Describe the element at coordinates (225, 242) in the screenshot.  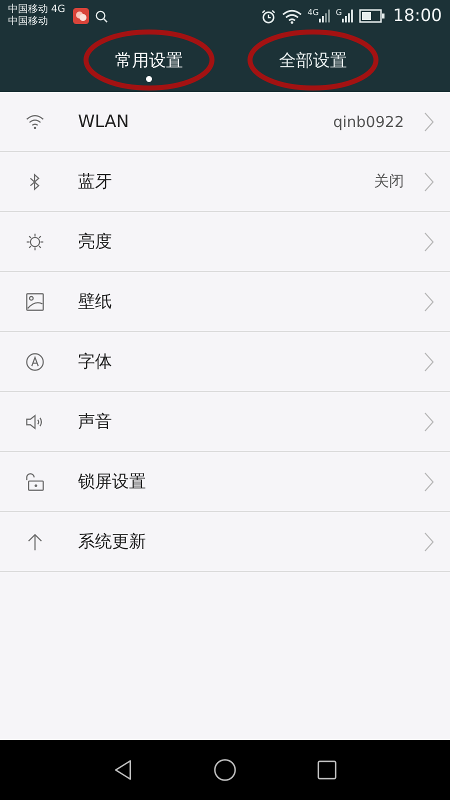
I see `settings-row: 亮度` at that location.